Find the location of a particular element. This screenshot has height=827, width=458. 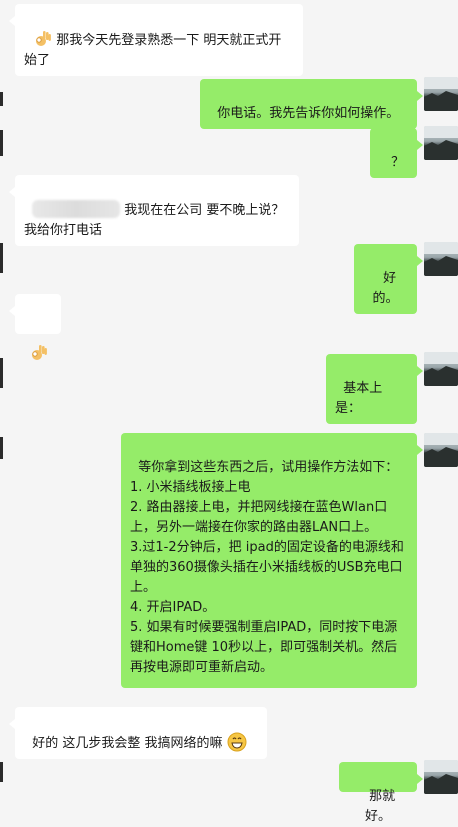

grin-emoji is located at coordinates (237, 742).